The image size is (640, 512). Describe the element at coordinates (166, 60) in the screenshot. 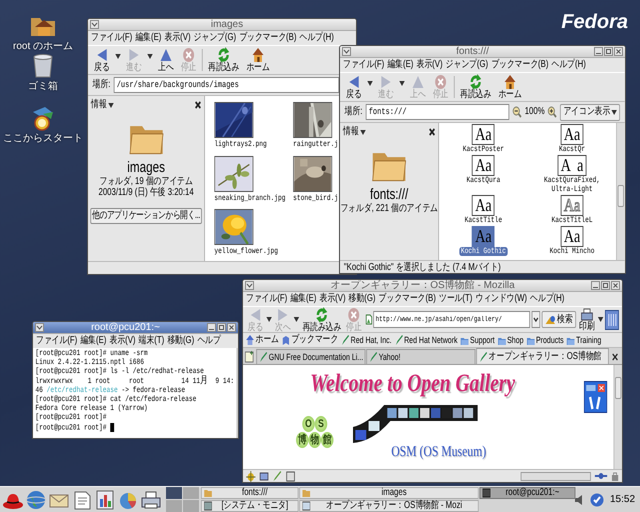

I see `up-button: 上へ` at that location.